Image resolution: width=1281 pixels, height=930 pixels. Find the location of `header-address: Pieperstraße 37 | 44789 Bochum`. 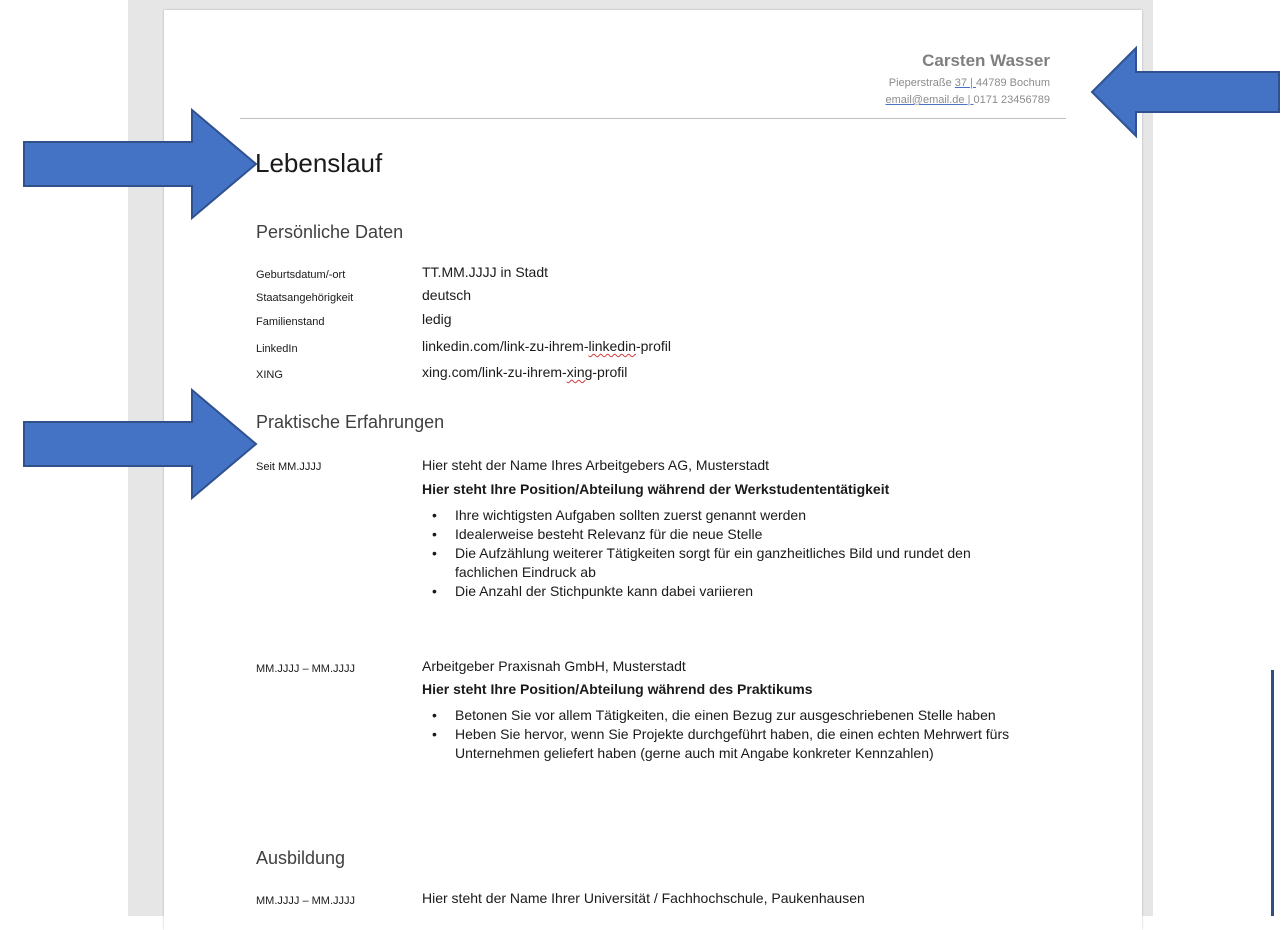

header-address: Pieperstraße 37 | 44789 Bochum is located at coordinates (969, 83).